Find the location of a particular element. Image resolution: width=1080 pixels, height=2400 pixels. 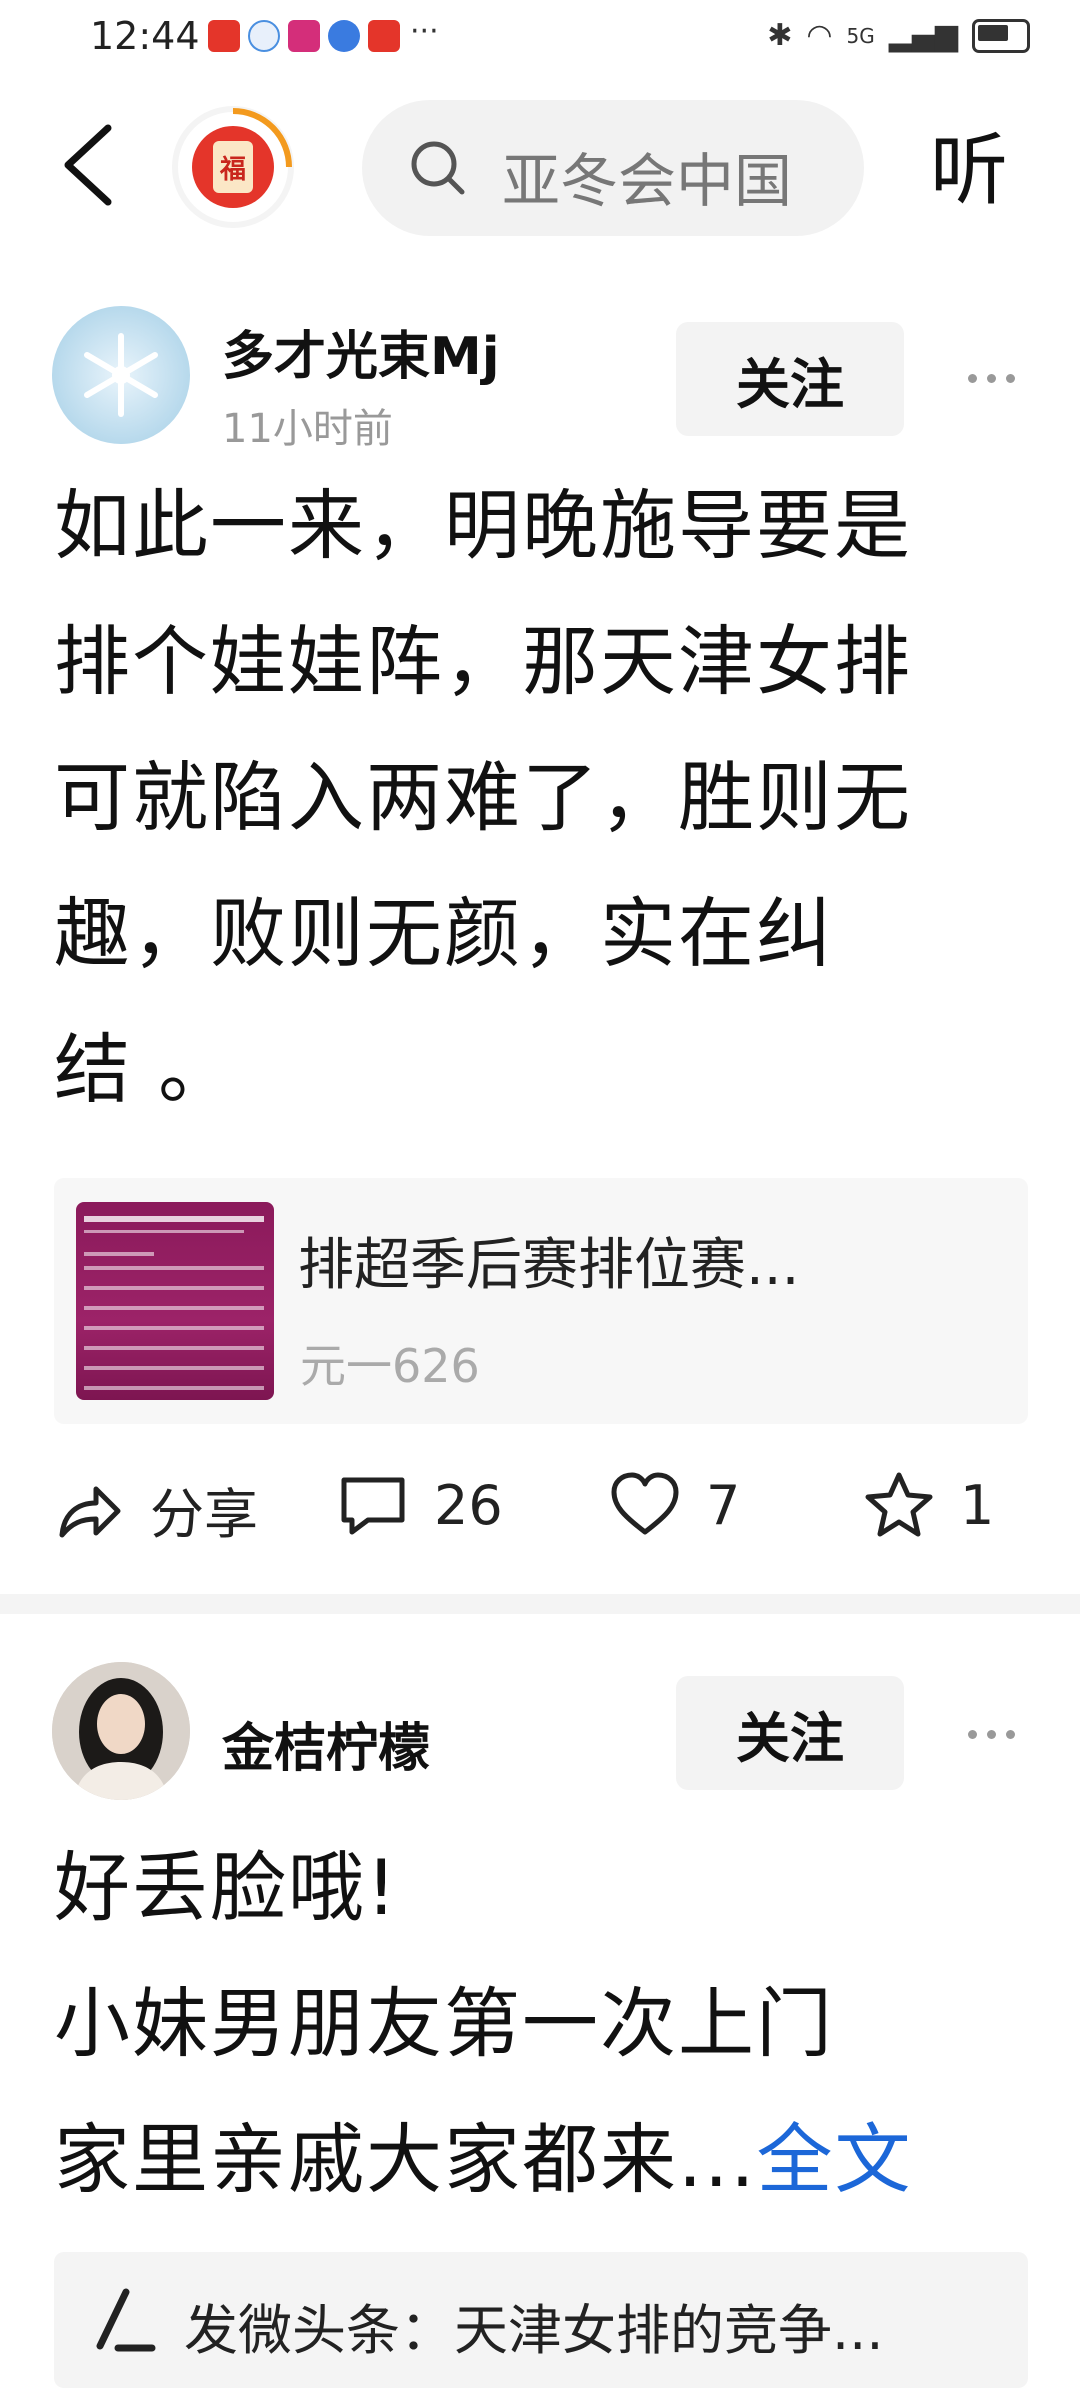

share-label: 分享 is located at coordinates (204, 1514).